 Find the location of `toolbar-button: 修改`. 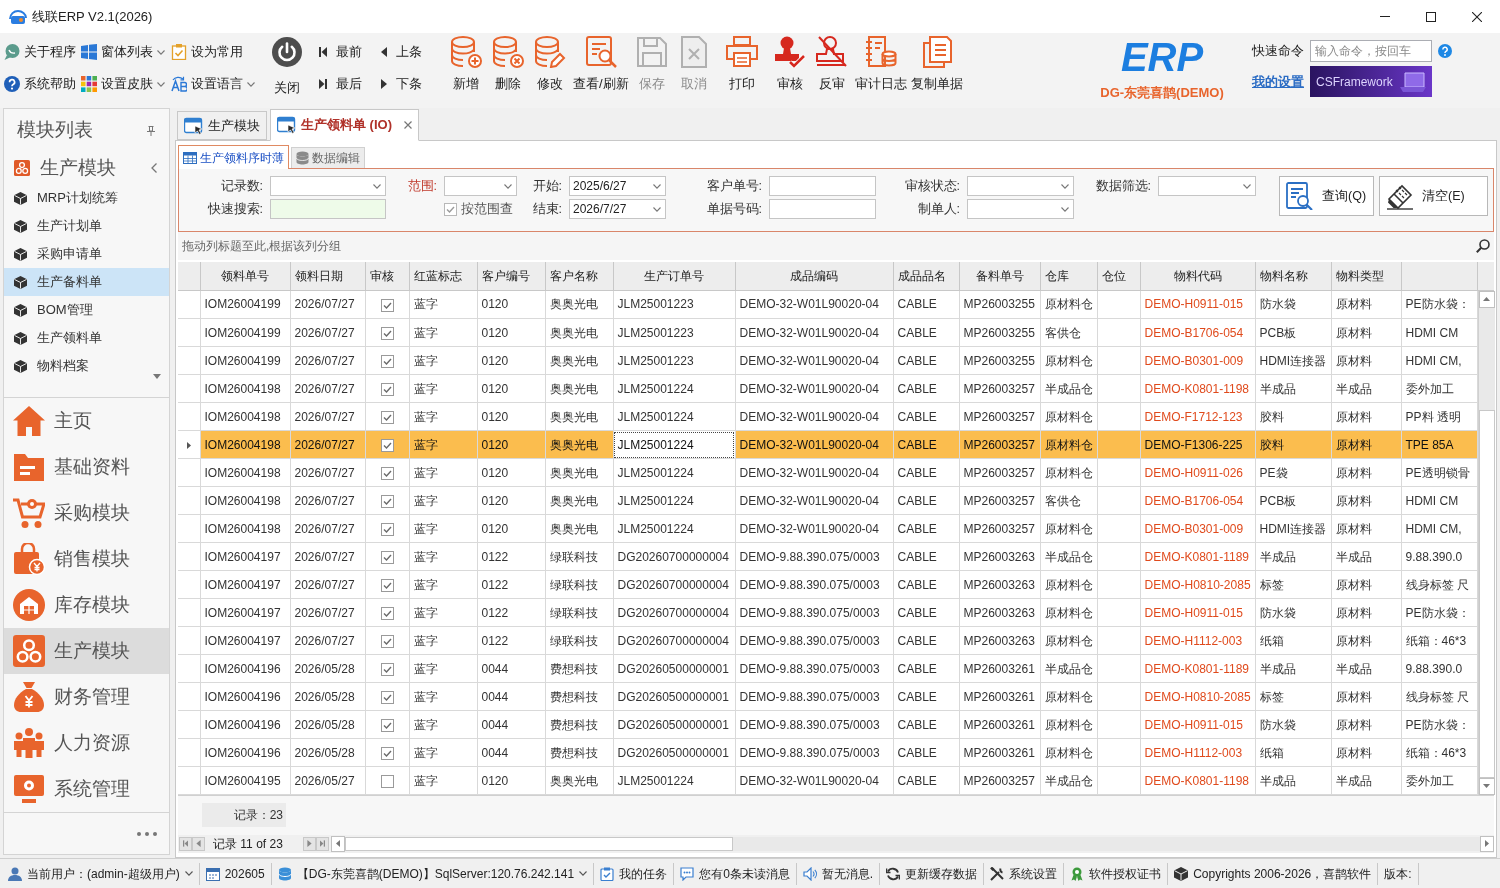

toolbar-button: 修改 is located at coordinates (550, 65).